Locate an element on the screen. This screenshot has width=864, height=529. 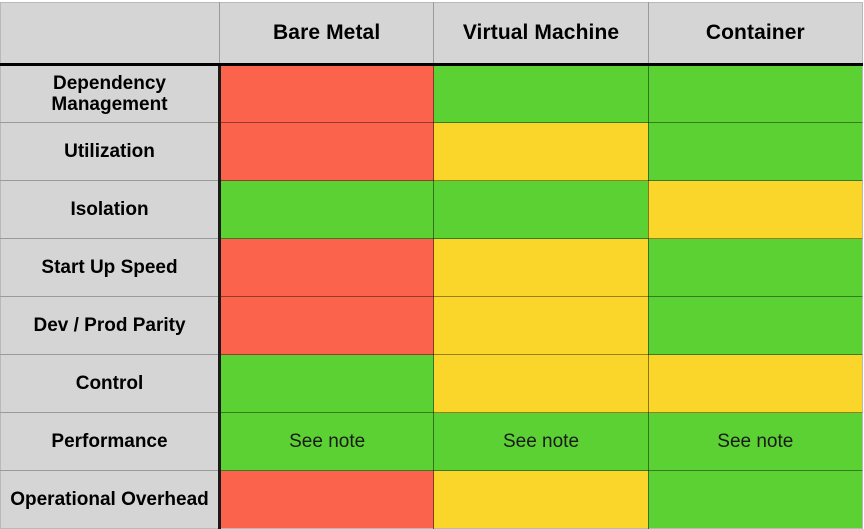
cell-performance-container: See note is located at coordinates (755, 441).